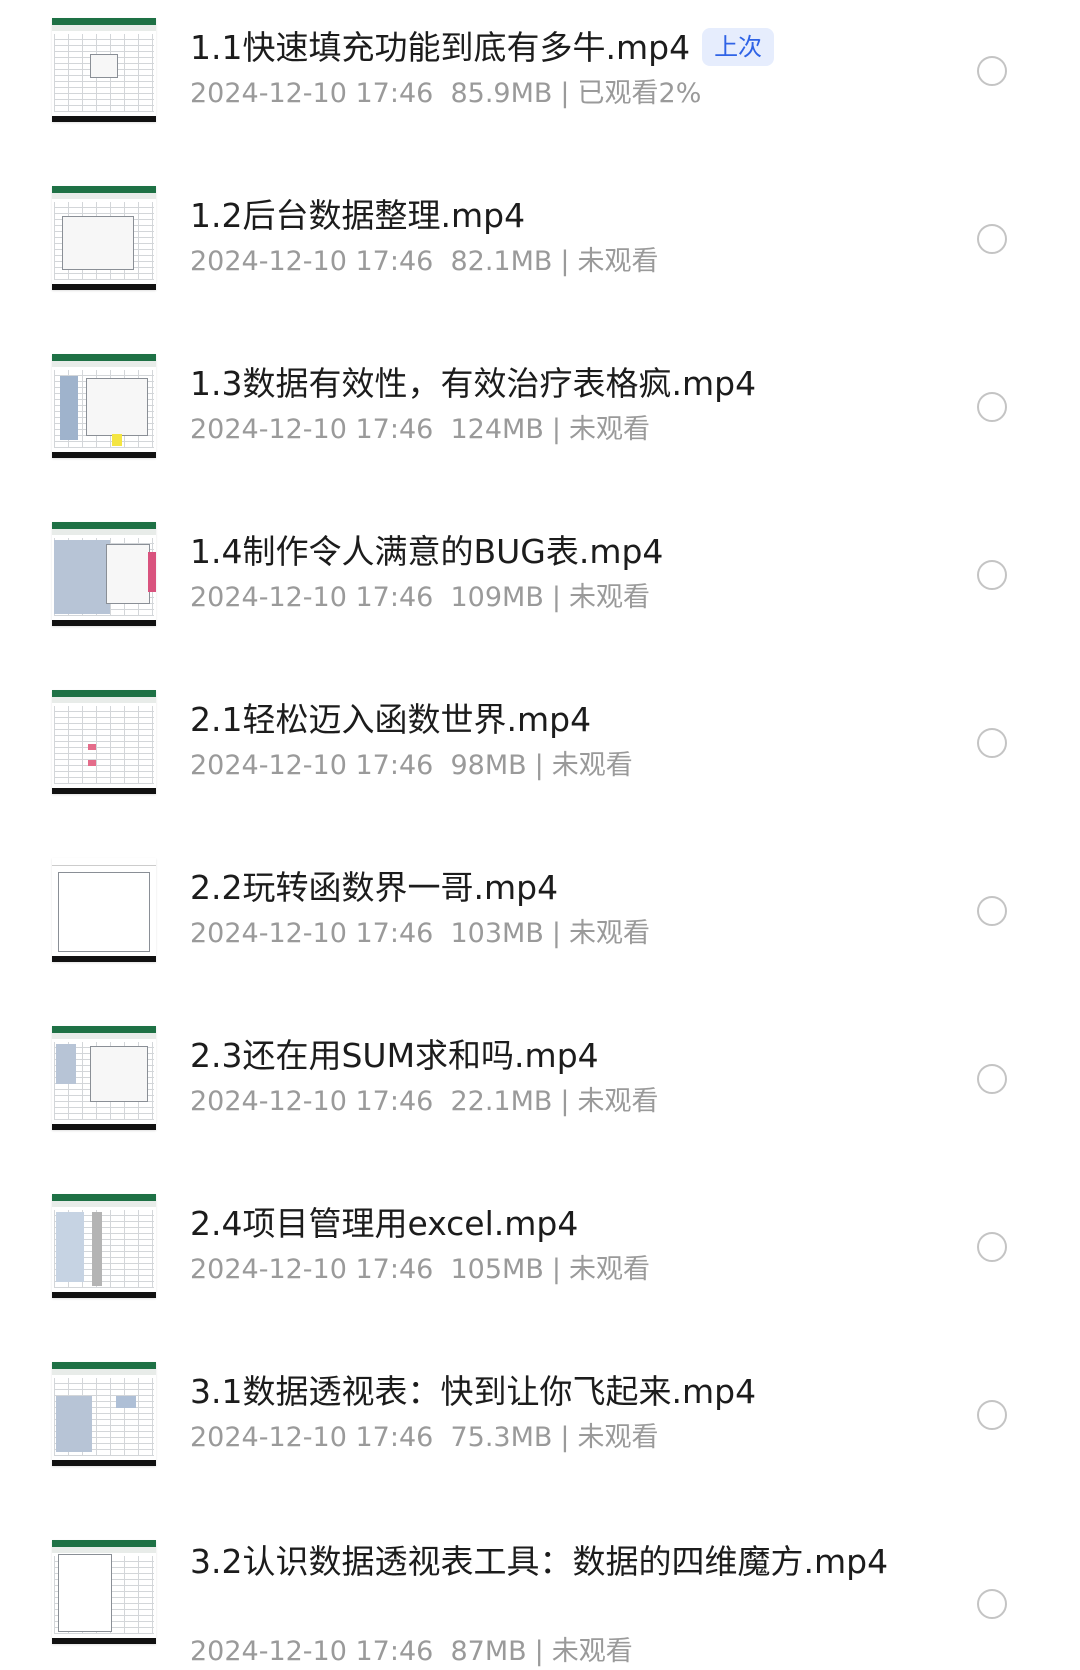  What do you see at coordinates (384, 1223) in the screenshot?
I see `item-title: 2.4项目管理用excel.mp4` at bounding box center [384, 1223].